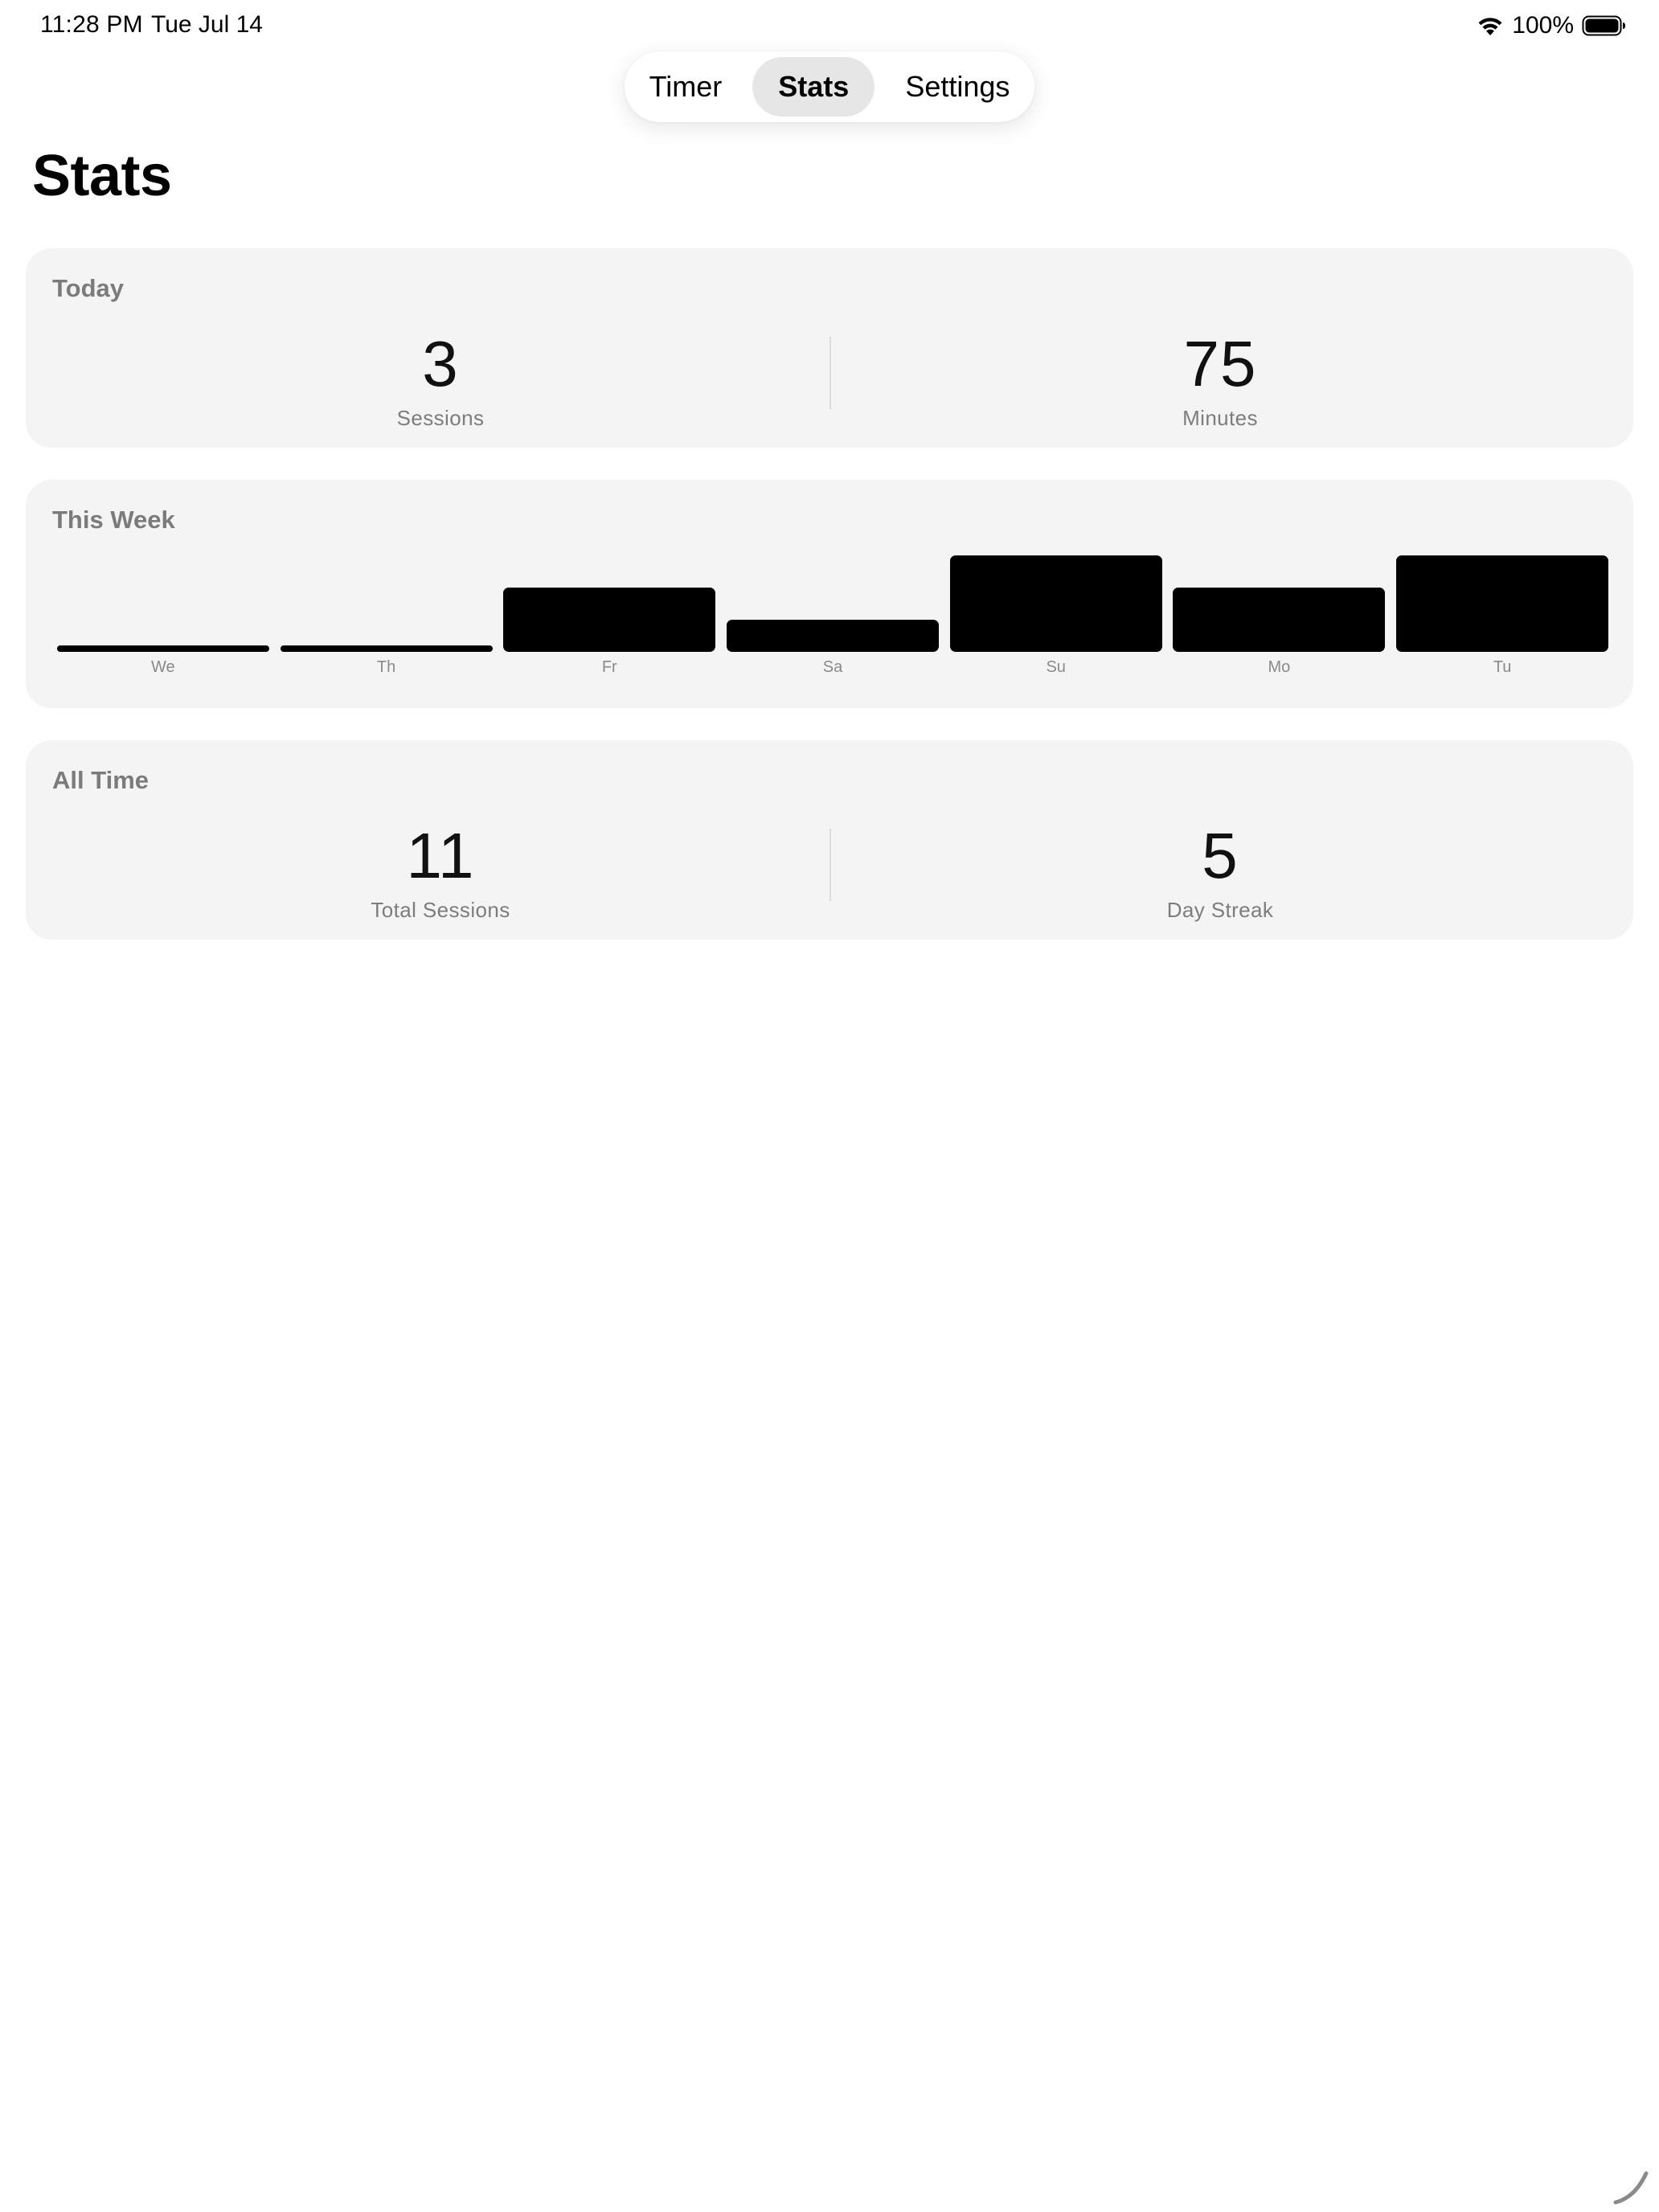 This screenshot has width=1659, height=2212. What do you see at coordinates (386, 667) in the screenshot?
I see `bar-label-th: Th` at bounding box center [386, 667].